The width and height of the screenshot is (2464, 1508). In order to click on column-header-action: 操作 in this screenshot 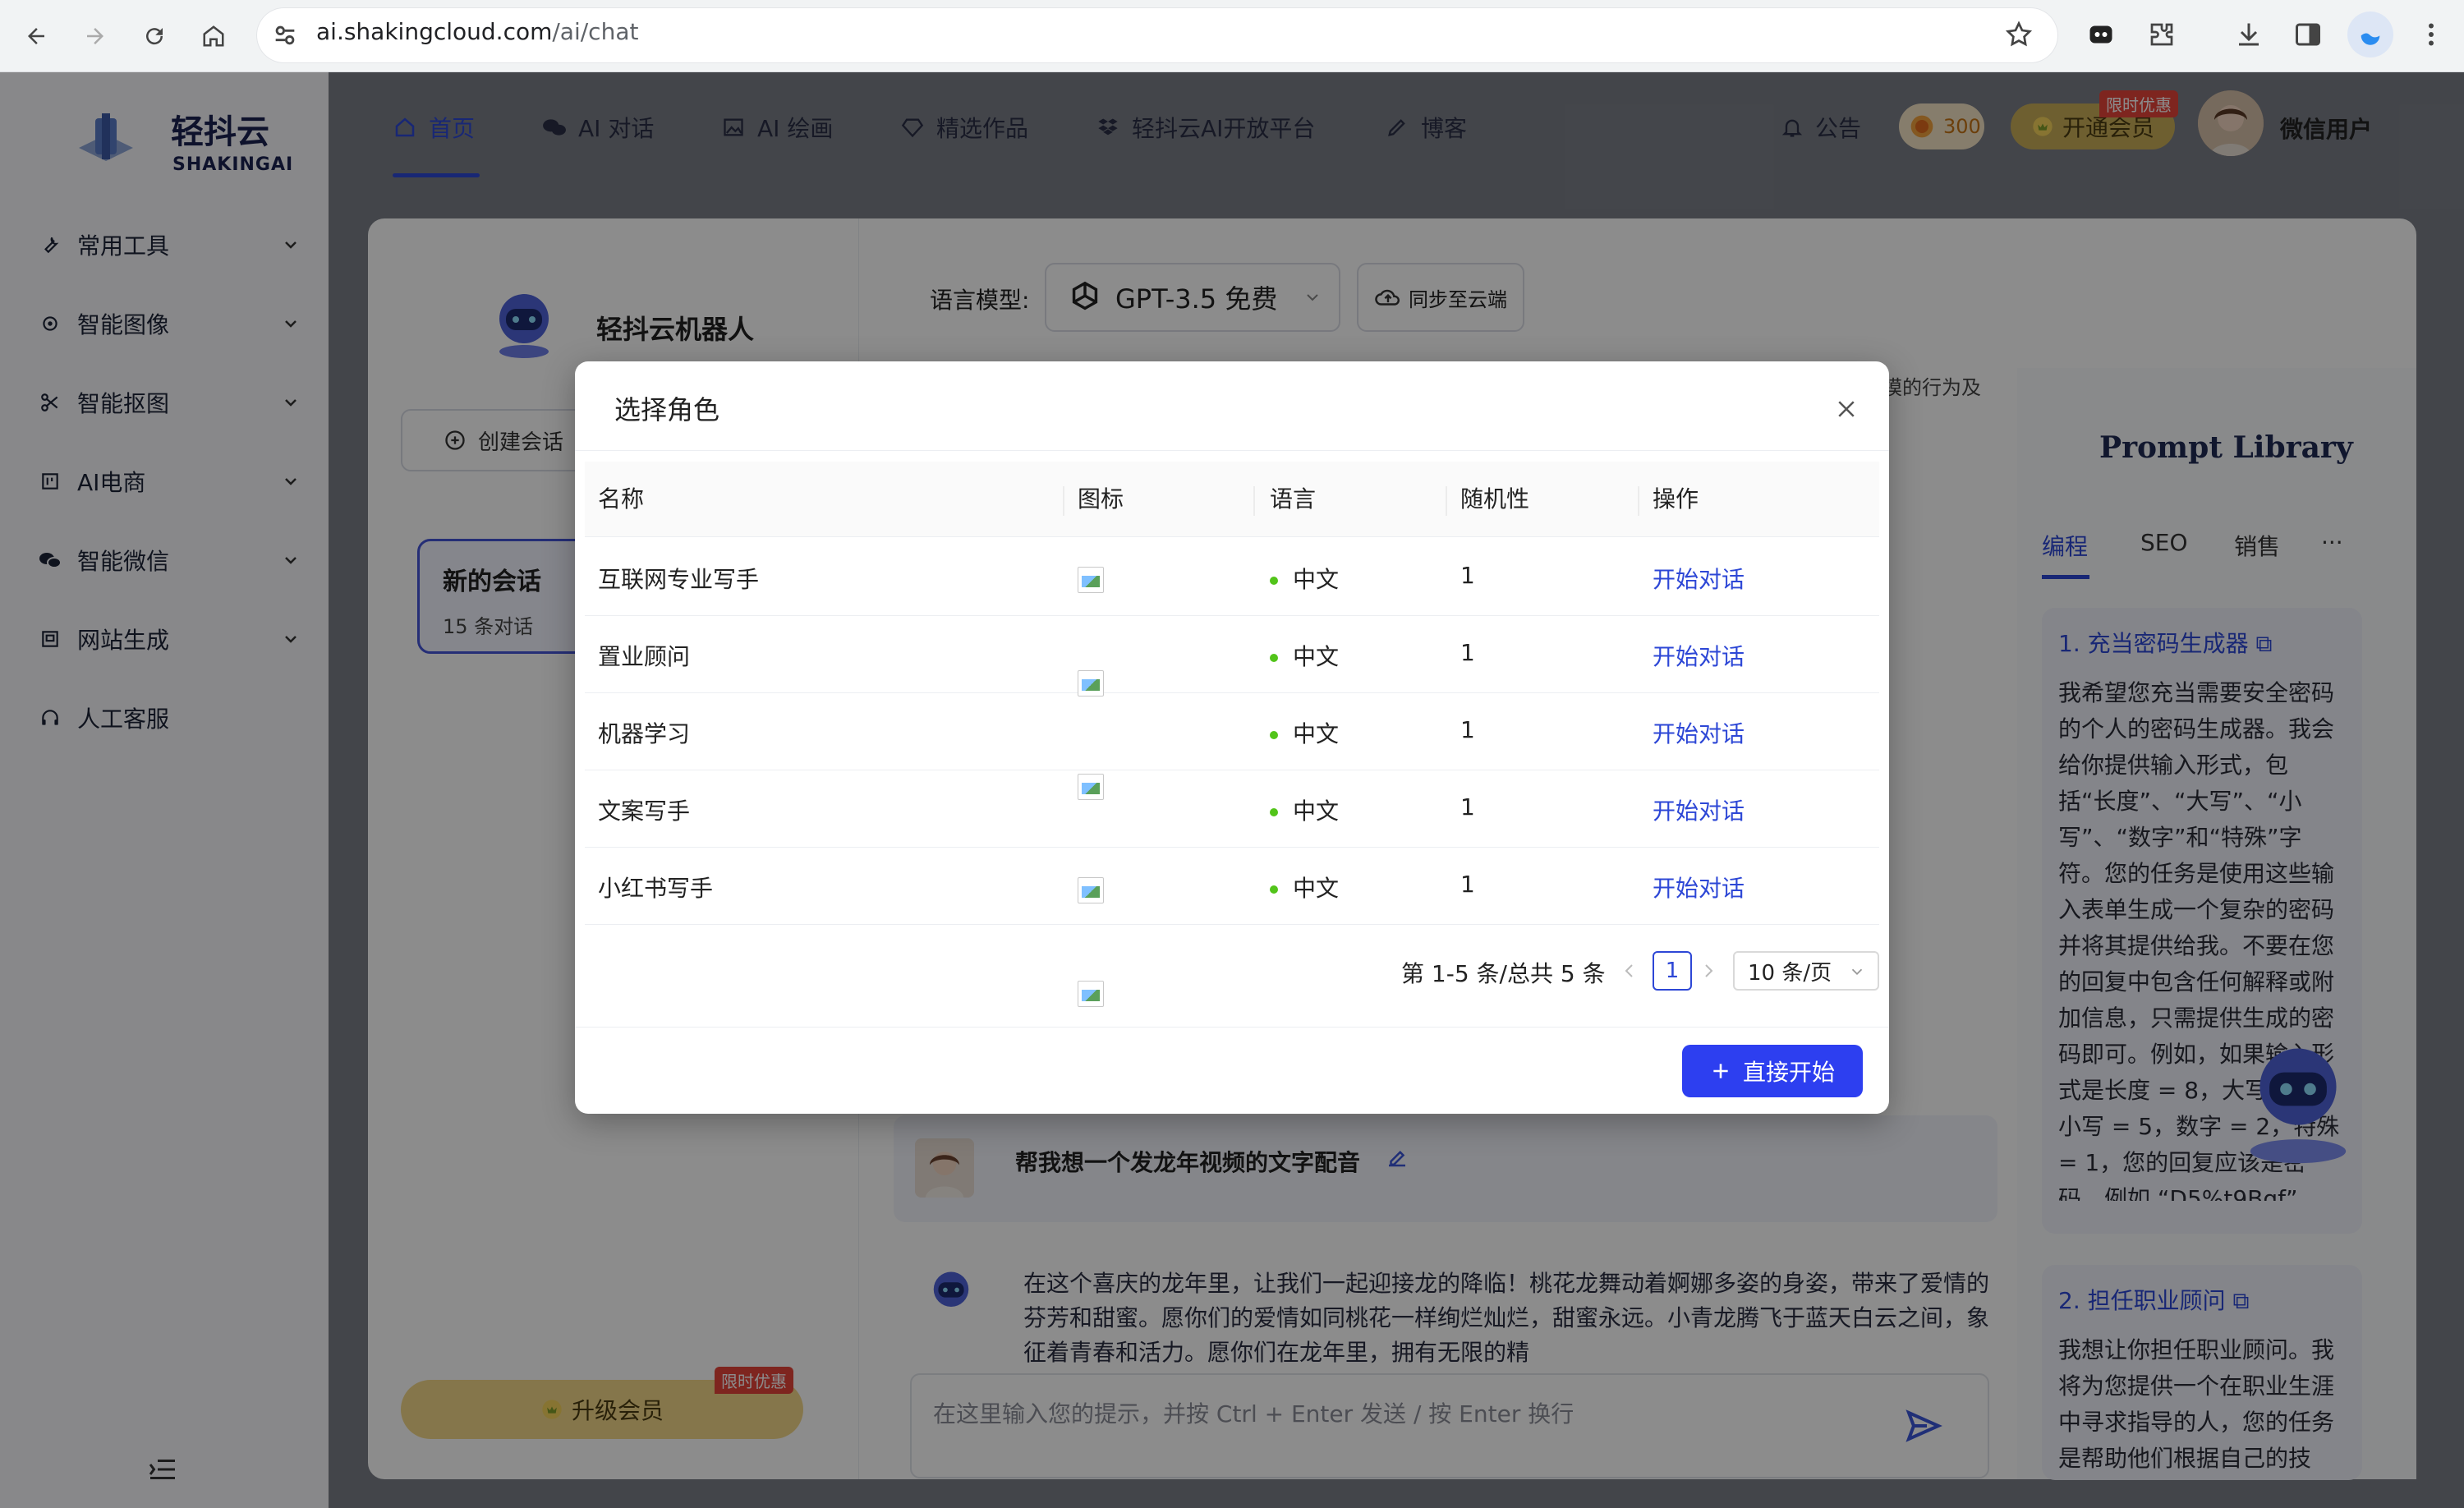, I will do `click(1676, 499)`.